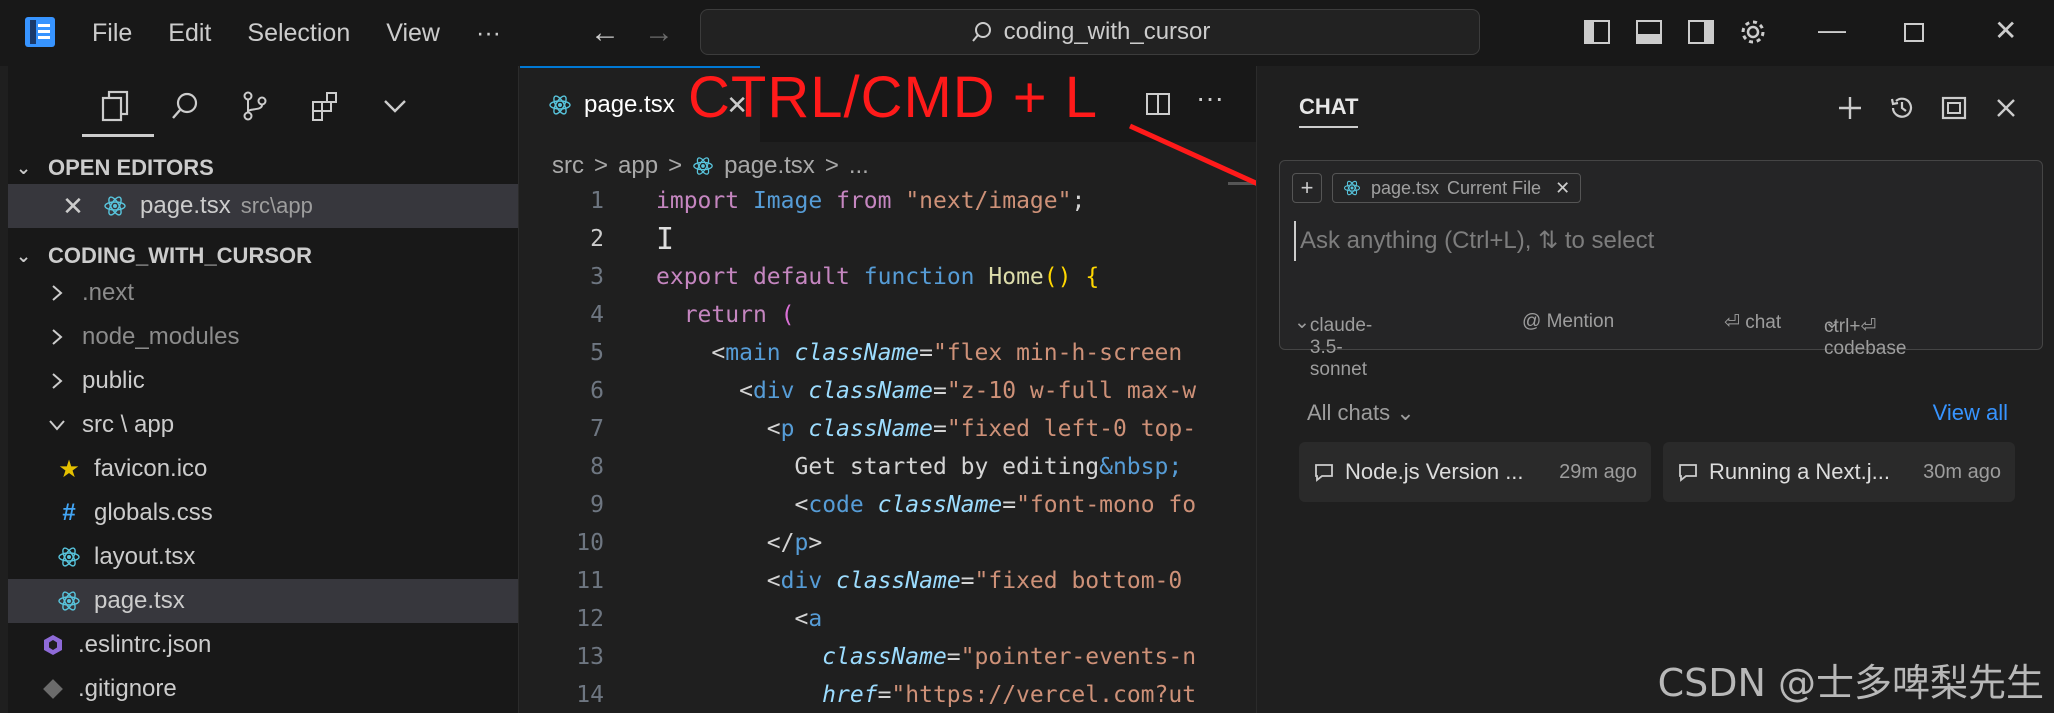 The image size is (2054, 713). I want to click on chevron-down-icon: ⌄, so click(24, 255).